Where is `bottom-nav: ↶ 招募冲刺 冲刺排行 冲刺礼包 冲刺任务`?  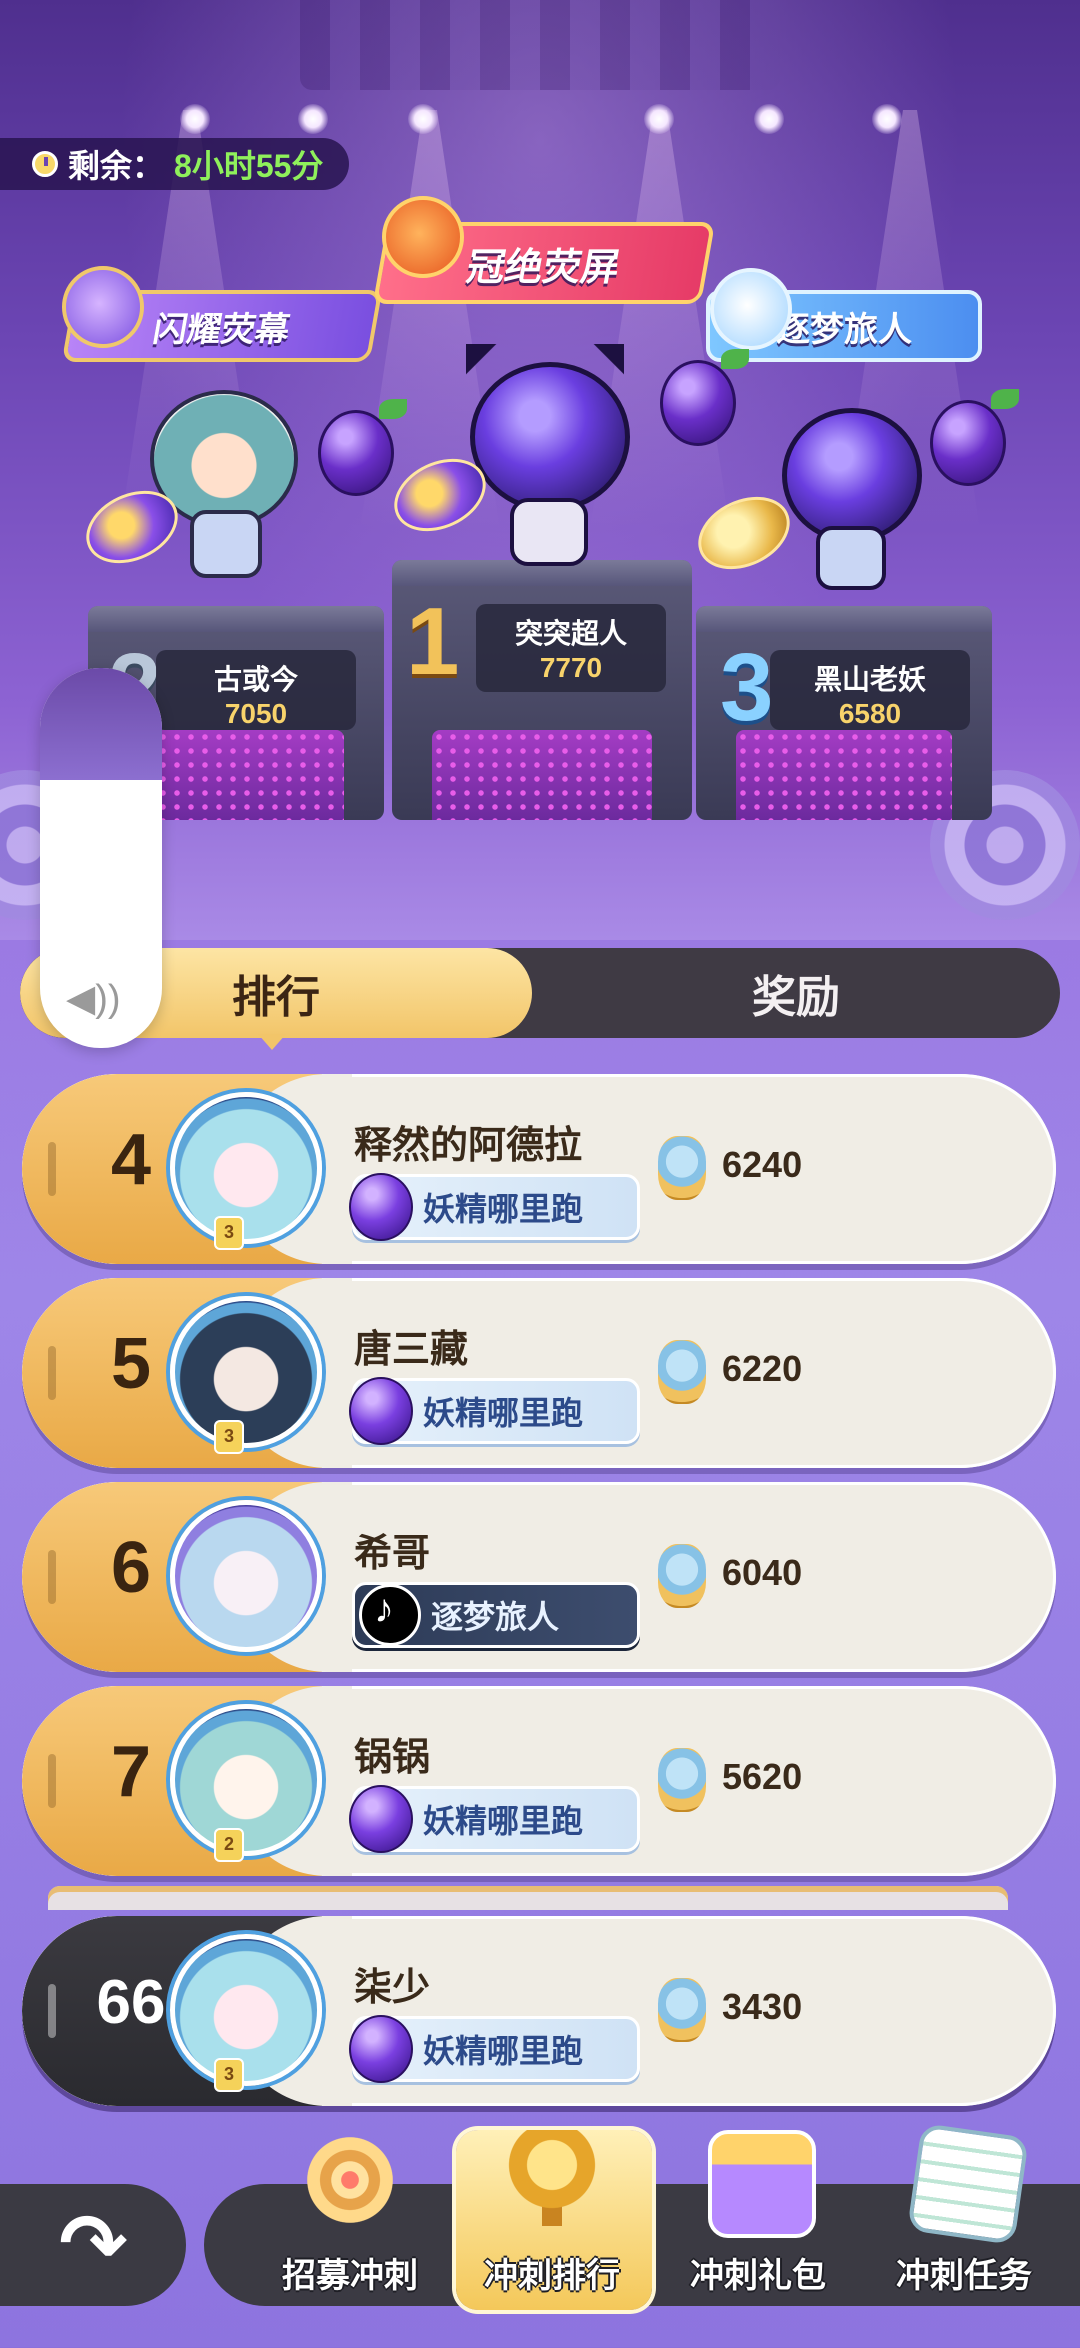
bottom-nav: ↶ 招募冲刺 冲刺排行 冲刺礼包 冲刺任务 is located at coordinates (540, 2235).